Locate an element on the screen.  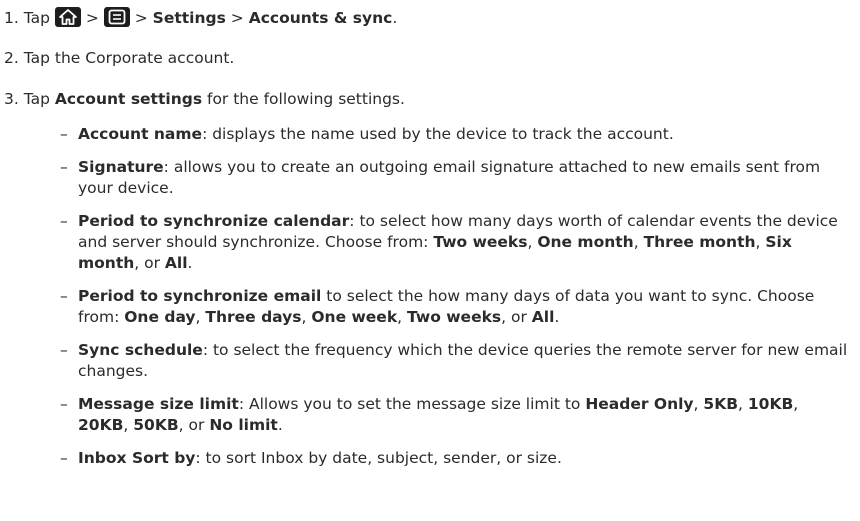
step-1-tap: Tap is located at coordinates (36, 18).